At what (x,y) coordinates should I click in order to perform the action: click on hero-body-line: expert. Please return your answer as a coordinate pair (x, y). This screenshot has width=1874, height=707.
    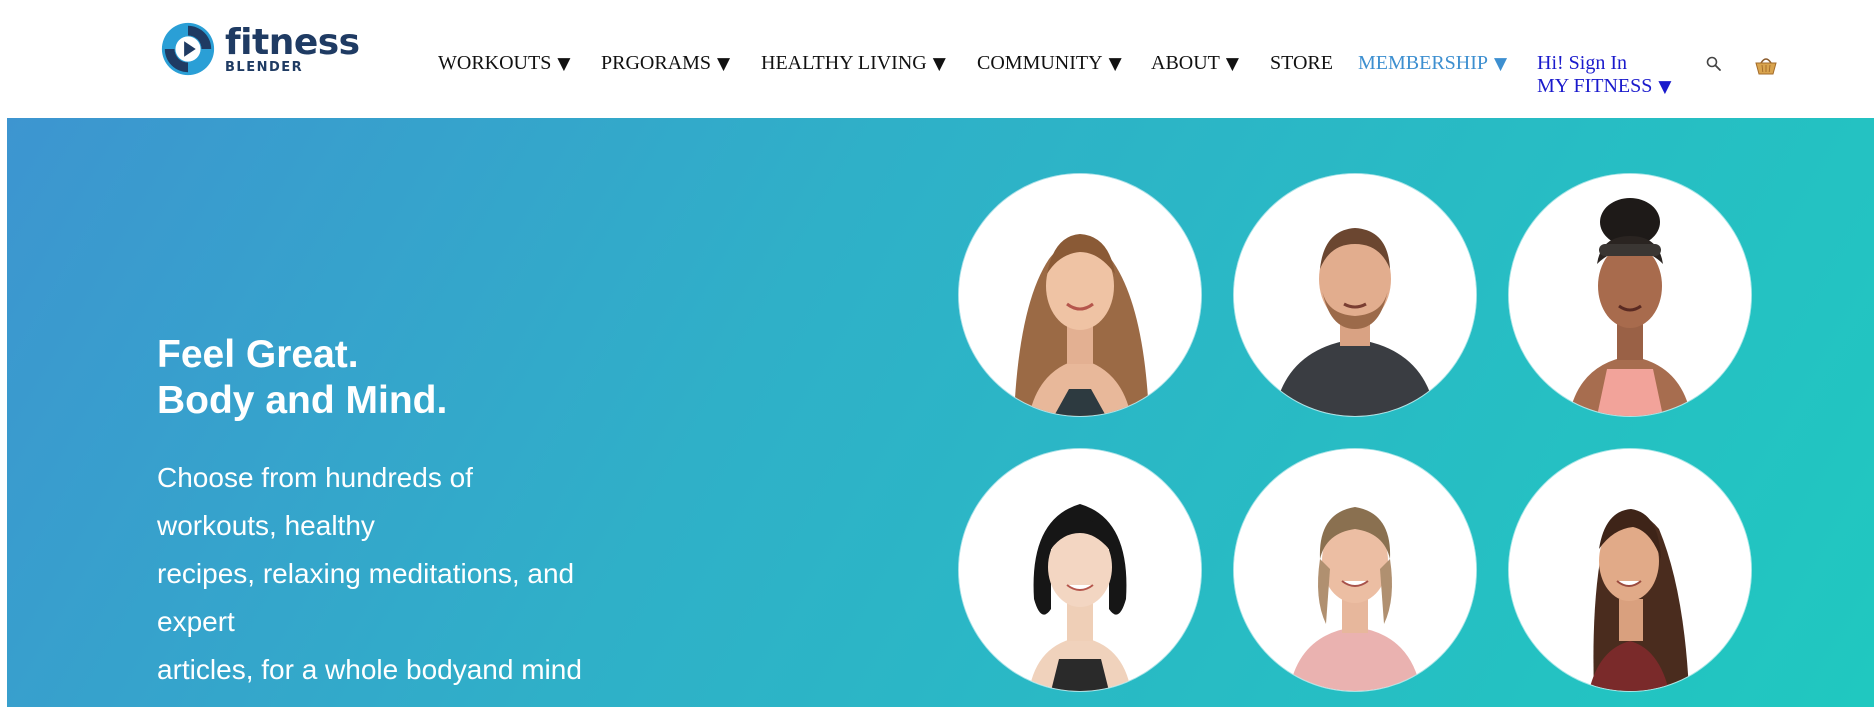
    Looking at the image, I should click on (196, 621).